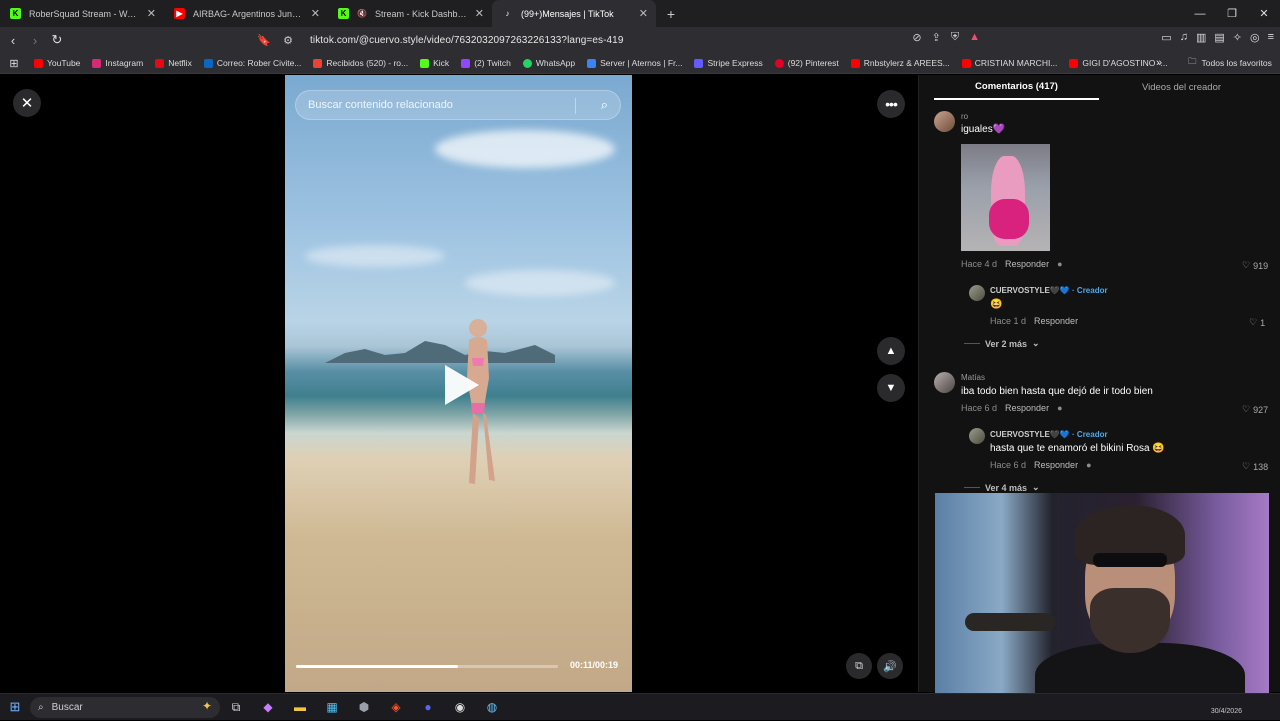  What do you see at coordinates (173, 63) in the screenshot?
I see `bookmark-item: Netflix` at bounding box center [173, 63].